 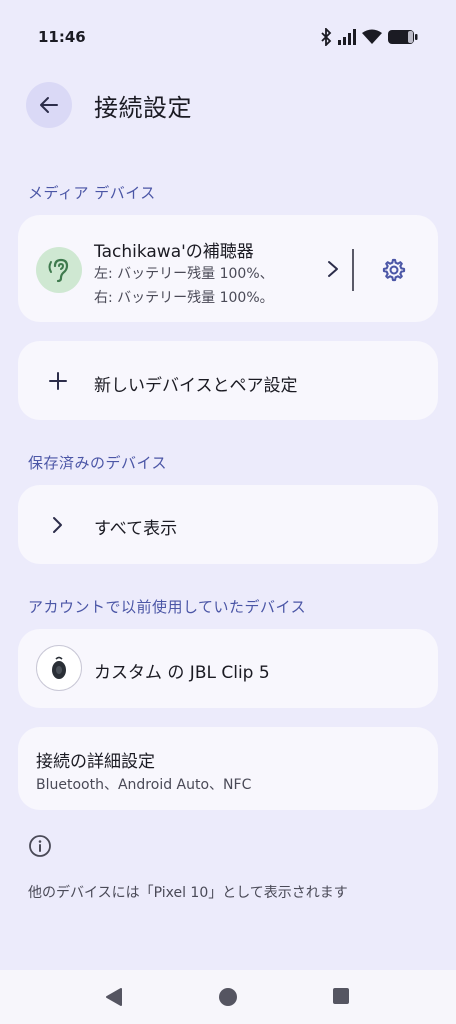 I want to click on media-device-name: Tachikawa'の補聴器, so click(x=174, y=252).